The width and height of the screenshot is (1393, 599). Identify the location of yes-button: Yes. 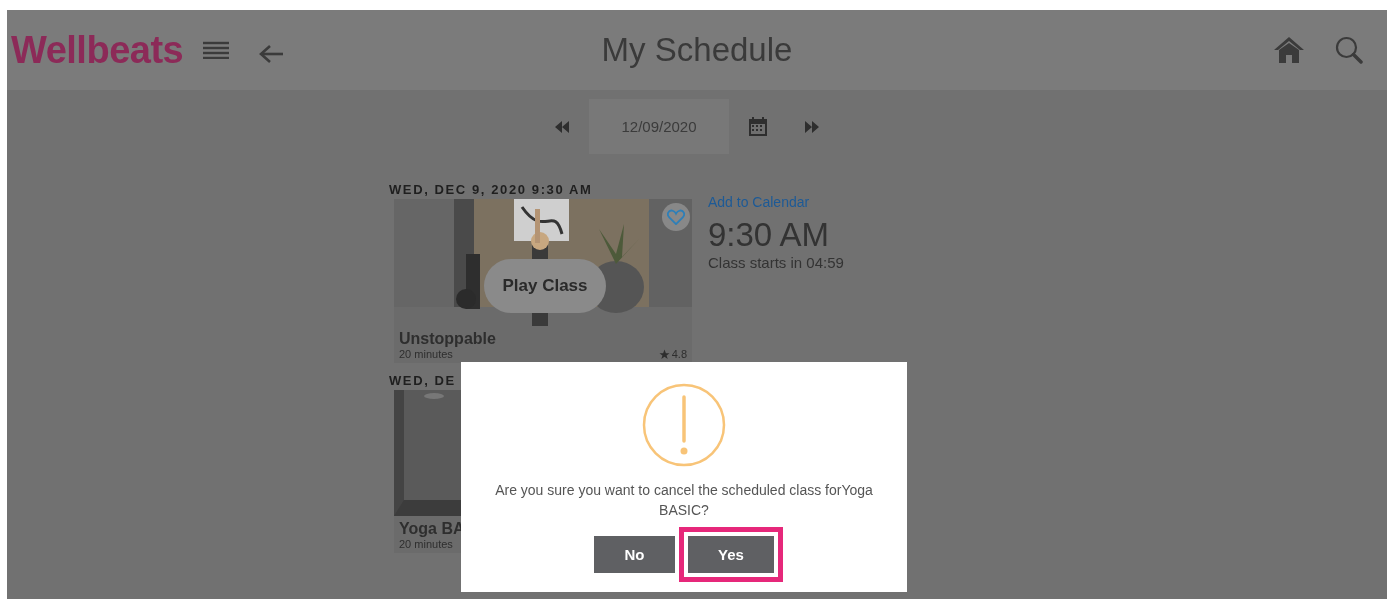
(731, 554).